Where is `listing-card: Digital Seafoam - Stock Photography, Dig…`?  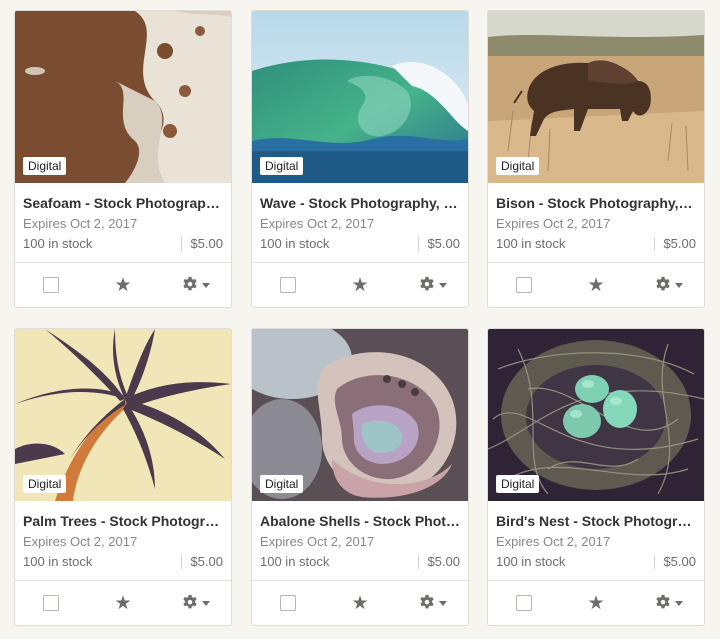
listing-card: Digital Seafoam - Stock Photography, Dig… is located at coordinates (123, 159).